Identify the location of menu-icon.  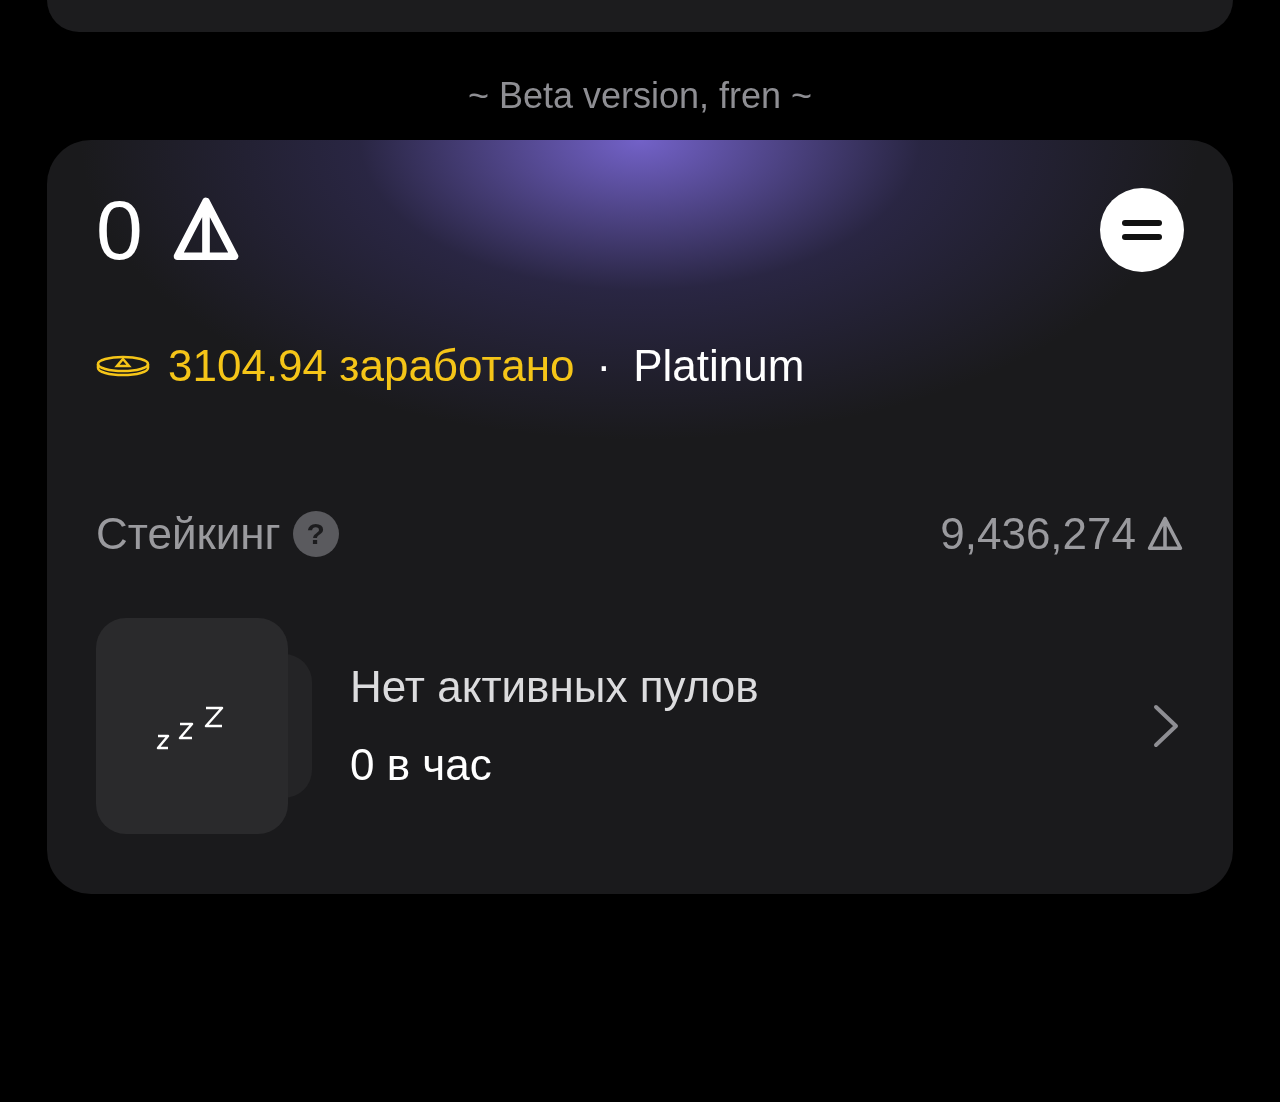
(1142, 230).